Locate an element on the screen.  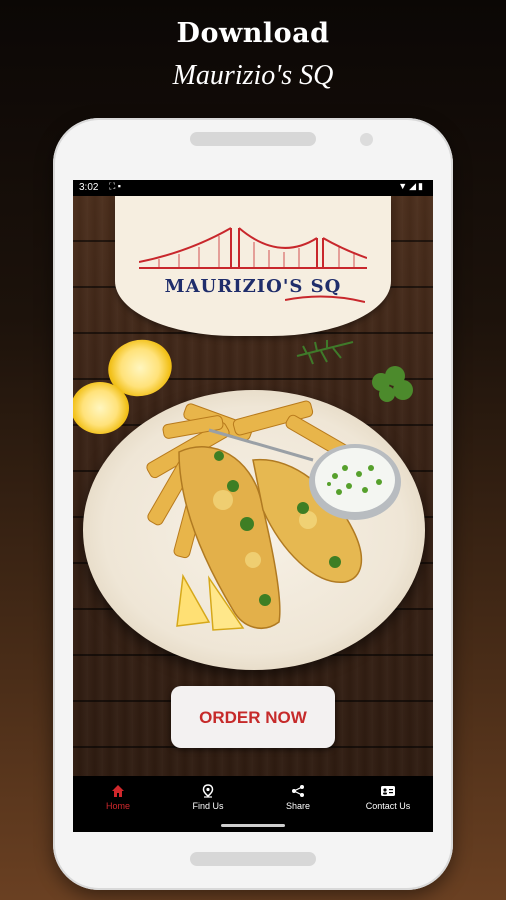
fish-and-chips-image is located at coordinates (273, 515).